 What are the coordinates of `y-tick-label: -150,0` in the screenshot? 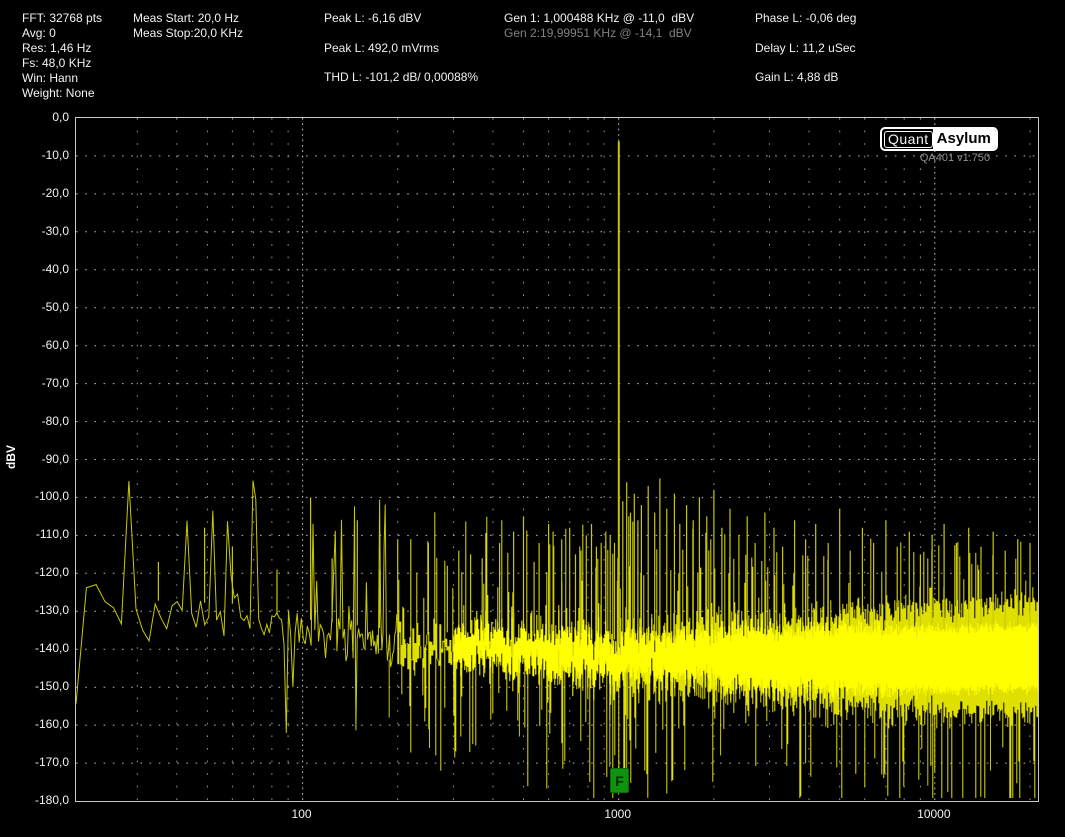 It's located at (51, 686).